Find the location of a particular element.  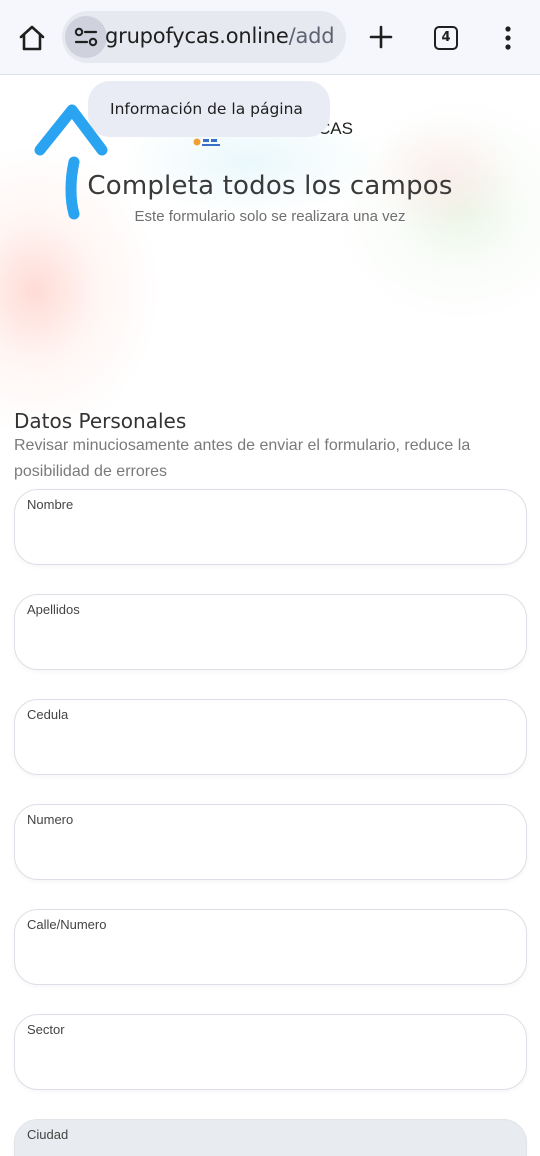

field-label: Sector is located at coordinates (46, 1029).